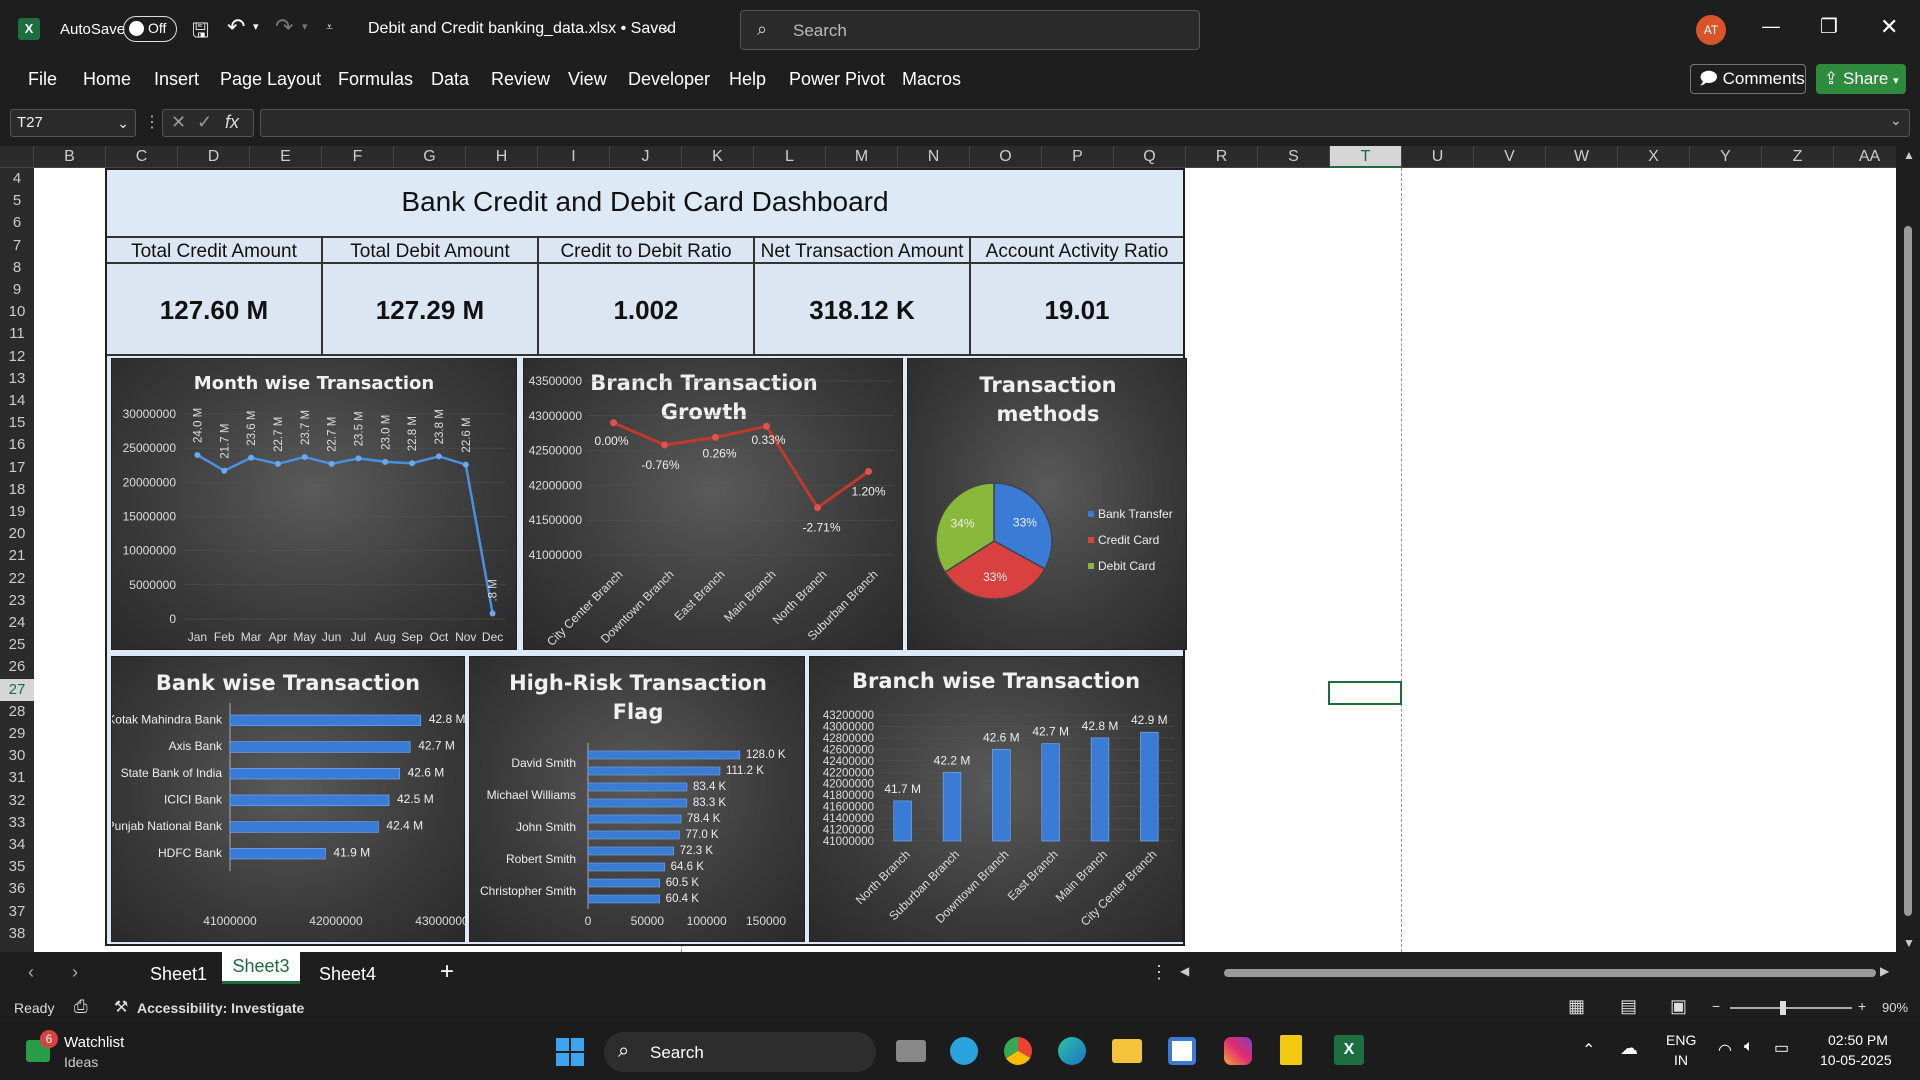  What do you see at coordinates (1365, 693) in the screenshot?
I see `selected-cell` at bounding box center [1365, 693].